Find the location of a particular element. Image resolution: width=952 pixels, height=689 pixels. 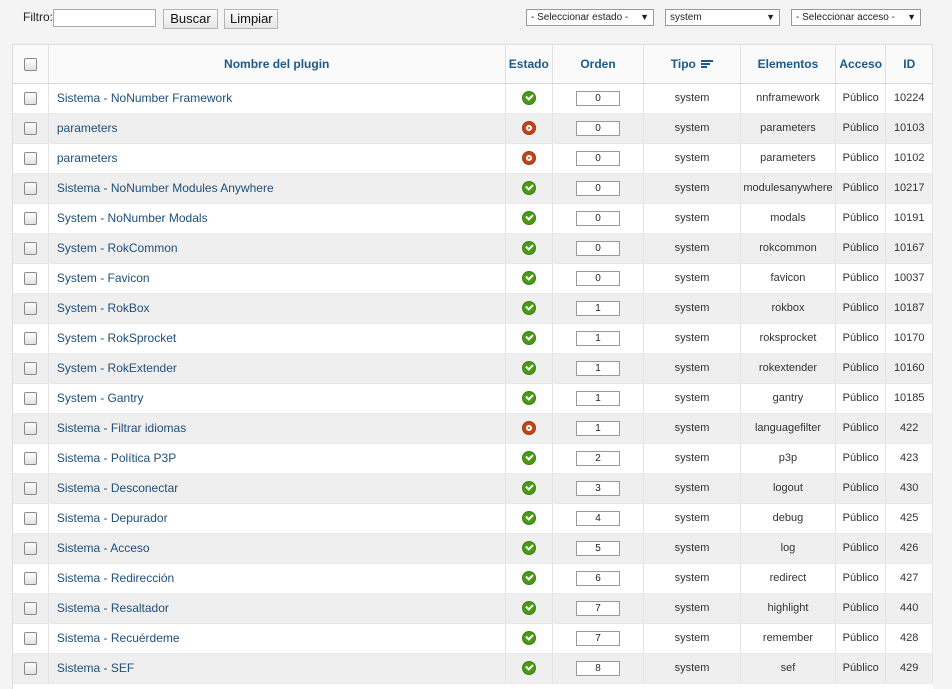

plugin-name-link: Sistema - Redirección is located at coordinates (277, 578).